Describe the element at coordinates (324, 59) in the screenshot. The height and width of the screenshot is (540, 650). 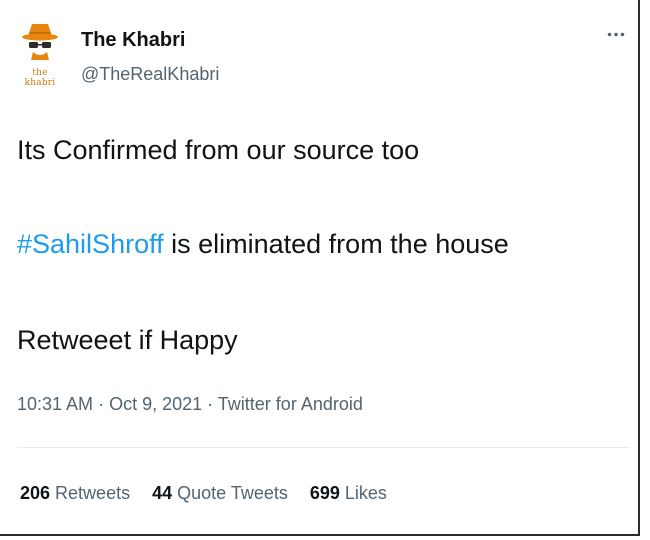
I see `tweet-header: the khabri The Khabri @TheRealKhabri` at that location.